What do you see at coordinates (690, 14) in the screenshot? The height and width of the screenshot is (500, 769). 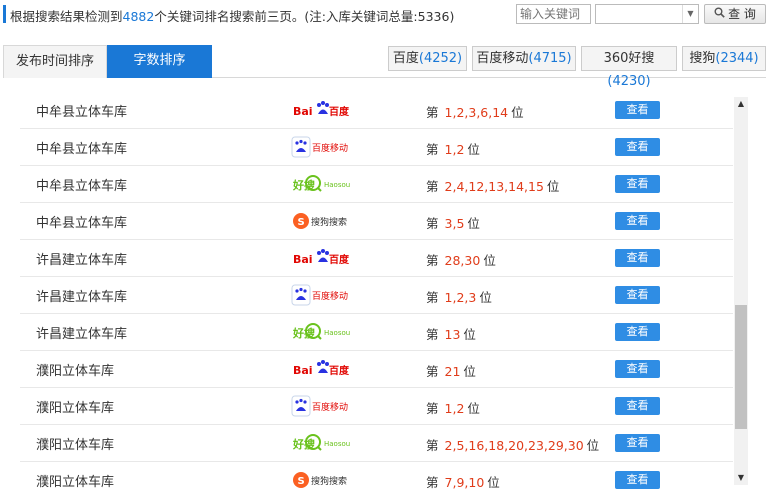 I see `chevron-down-icon: ▼` at bounding box center [690, 14].